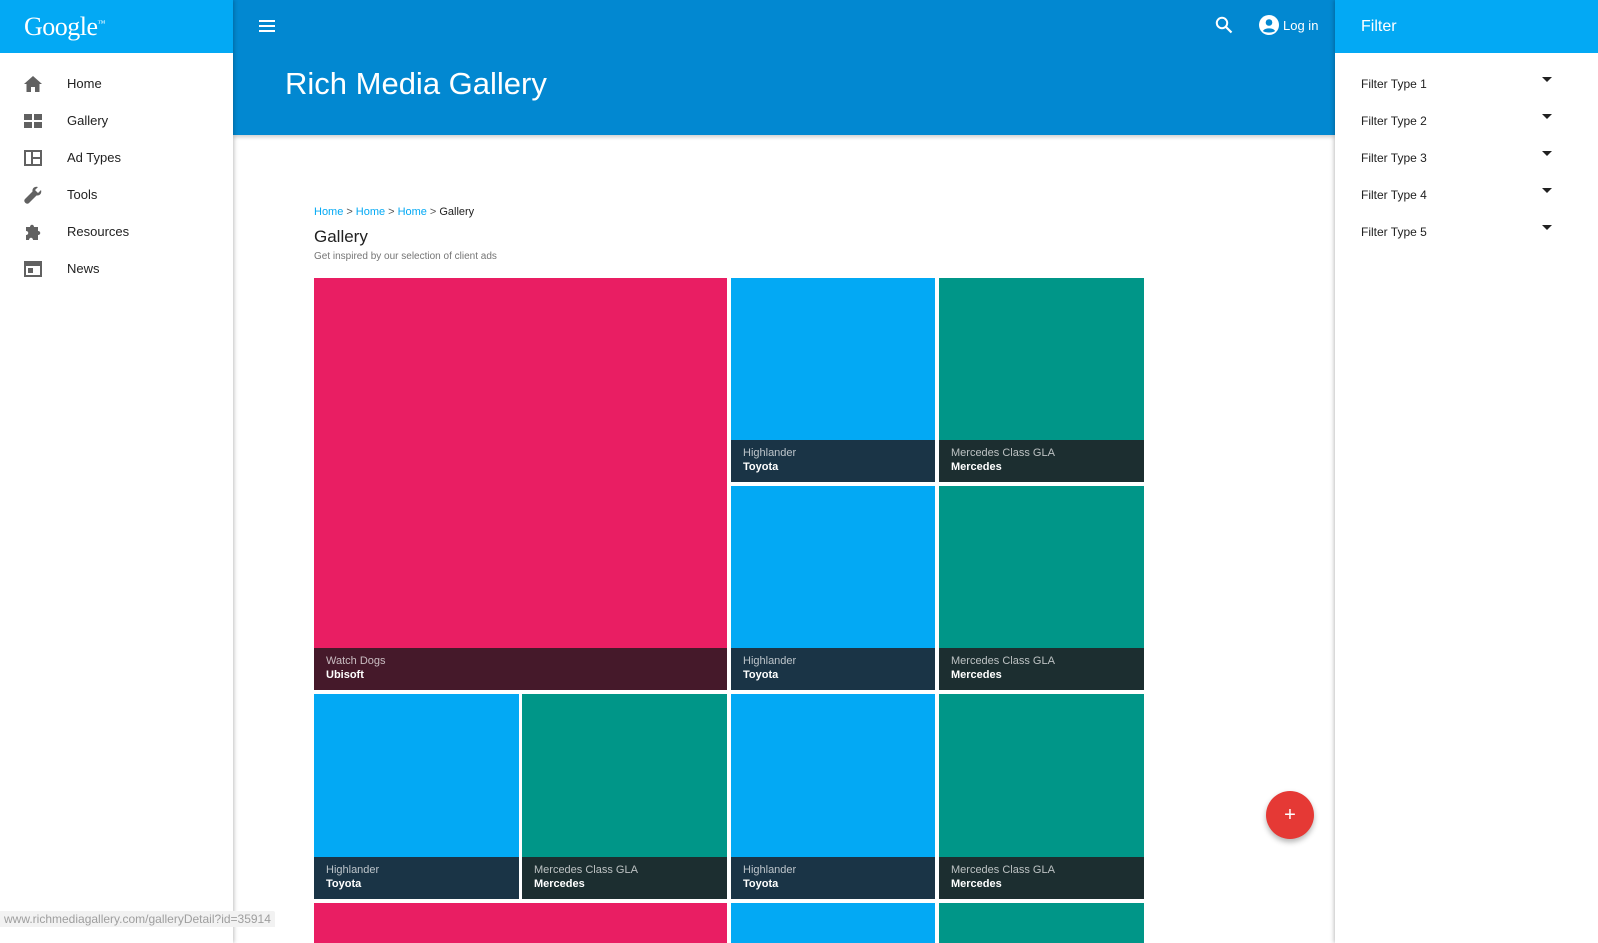  I want to click on sidebar-item-label: Resources, so click(98, 231).